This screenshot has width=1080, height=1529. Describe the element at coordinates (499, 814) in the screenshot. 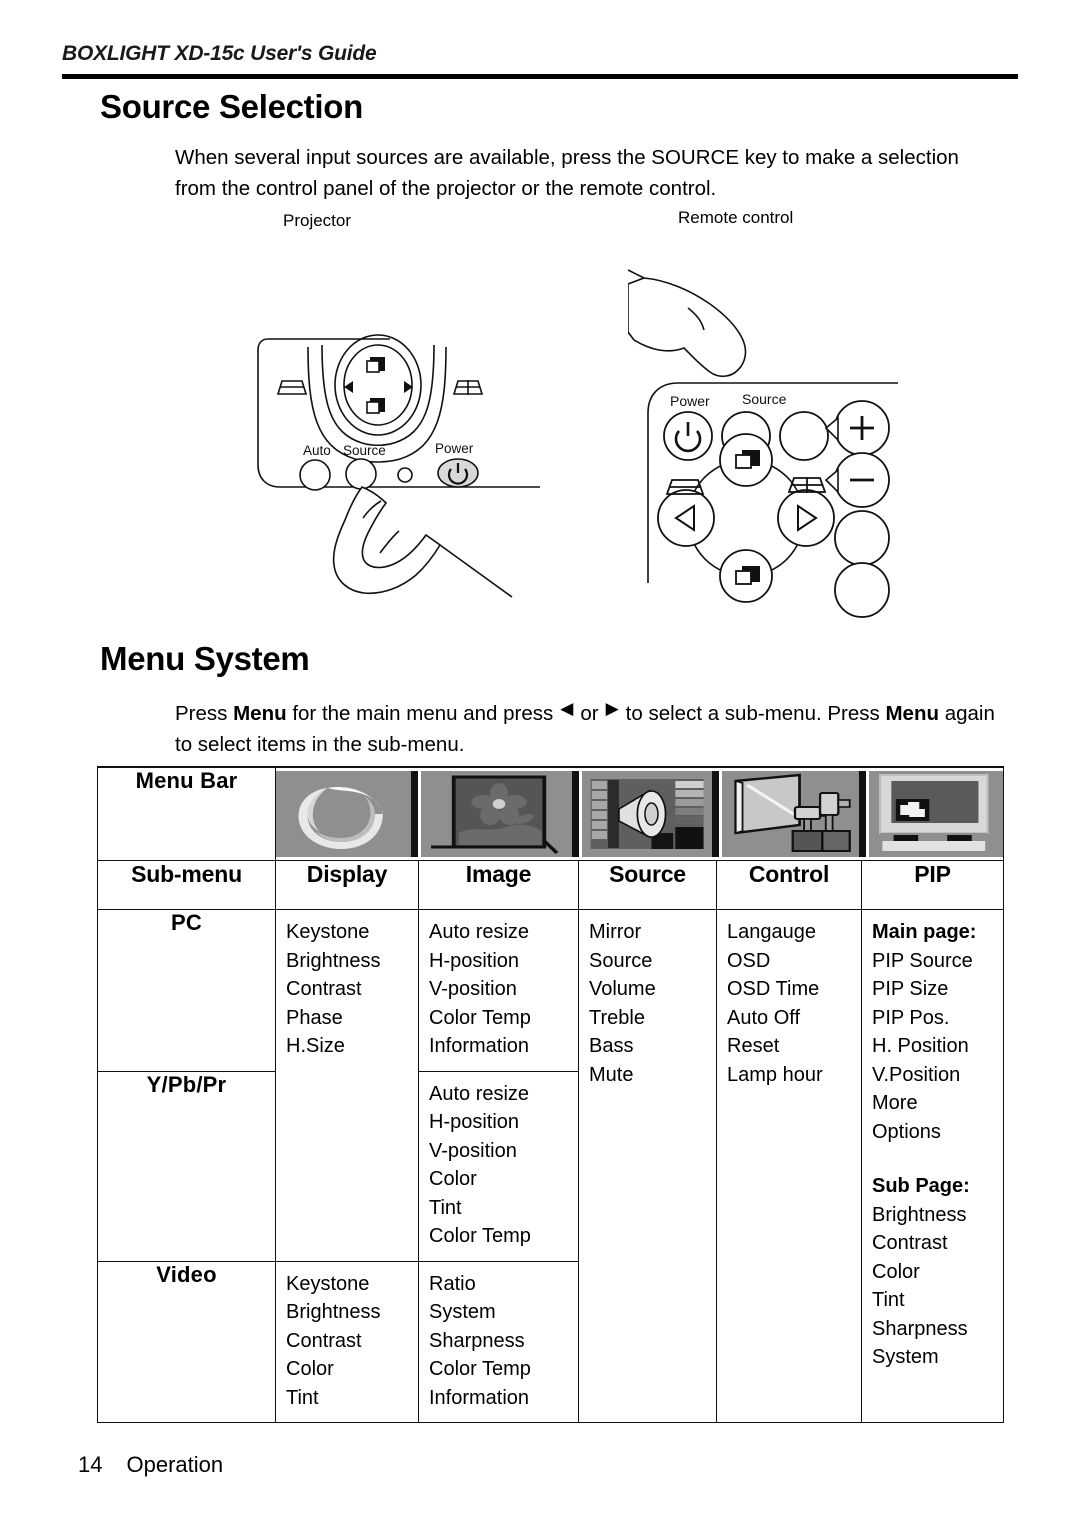

I see `image-picture-icon` at that location.